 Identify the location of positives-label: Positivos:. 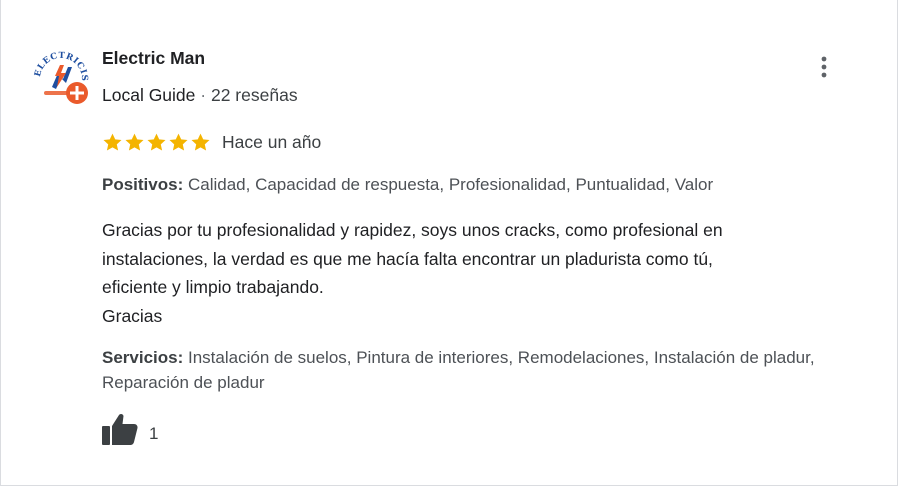
(143, 184).